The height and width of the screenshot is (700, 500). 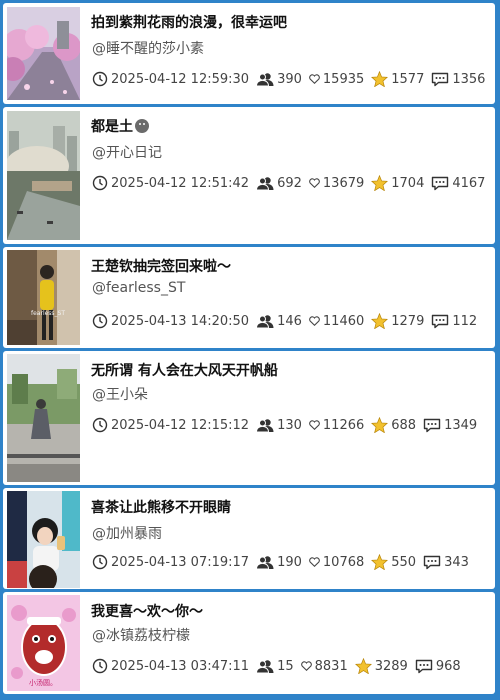 I want to click on post-title: 王楚钦抽完签回来啦～, so click(x=161, y=266).